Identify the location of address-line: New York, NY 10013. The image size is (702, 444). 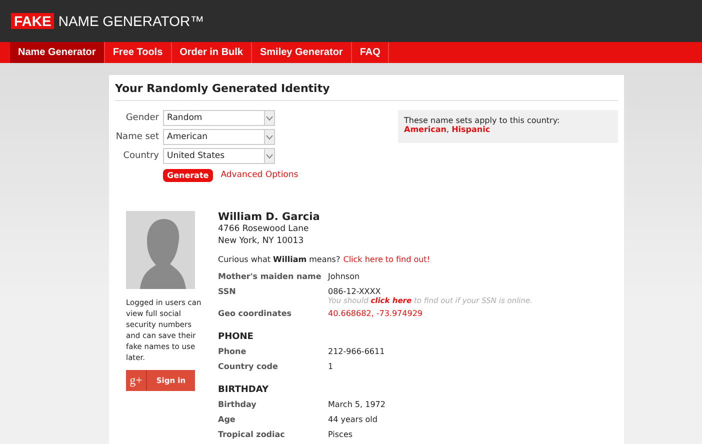
(261, 241).